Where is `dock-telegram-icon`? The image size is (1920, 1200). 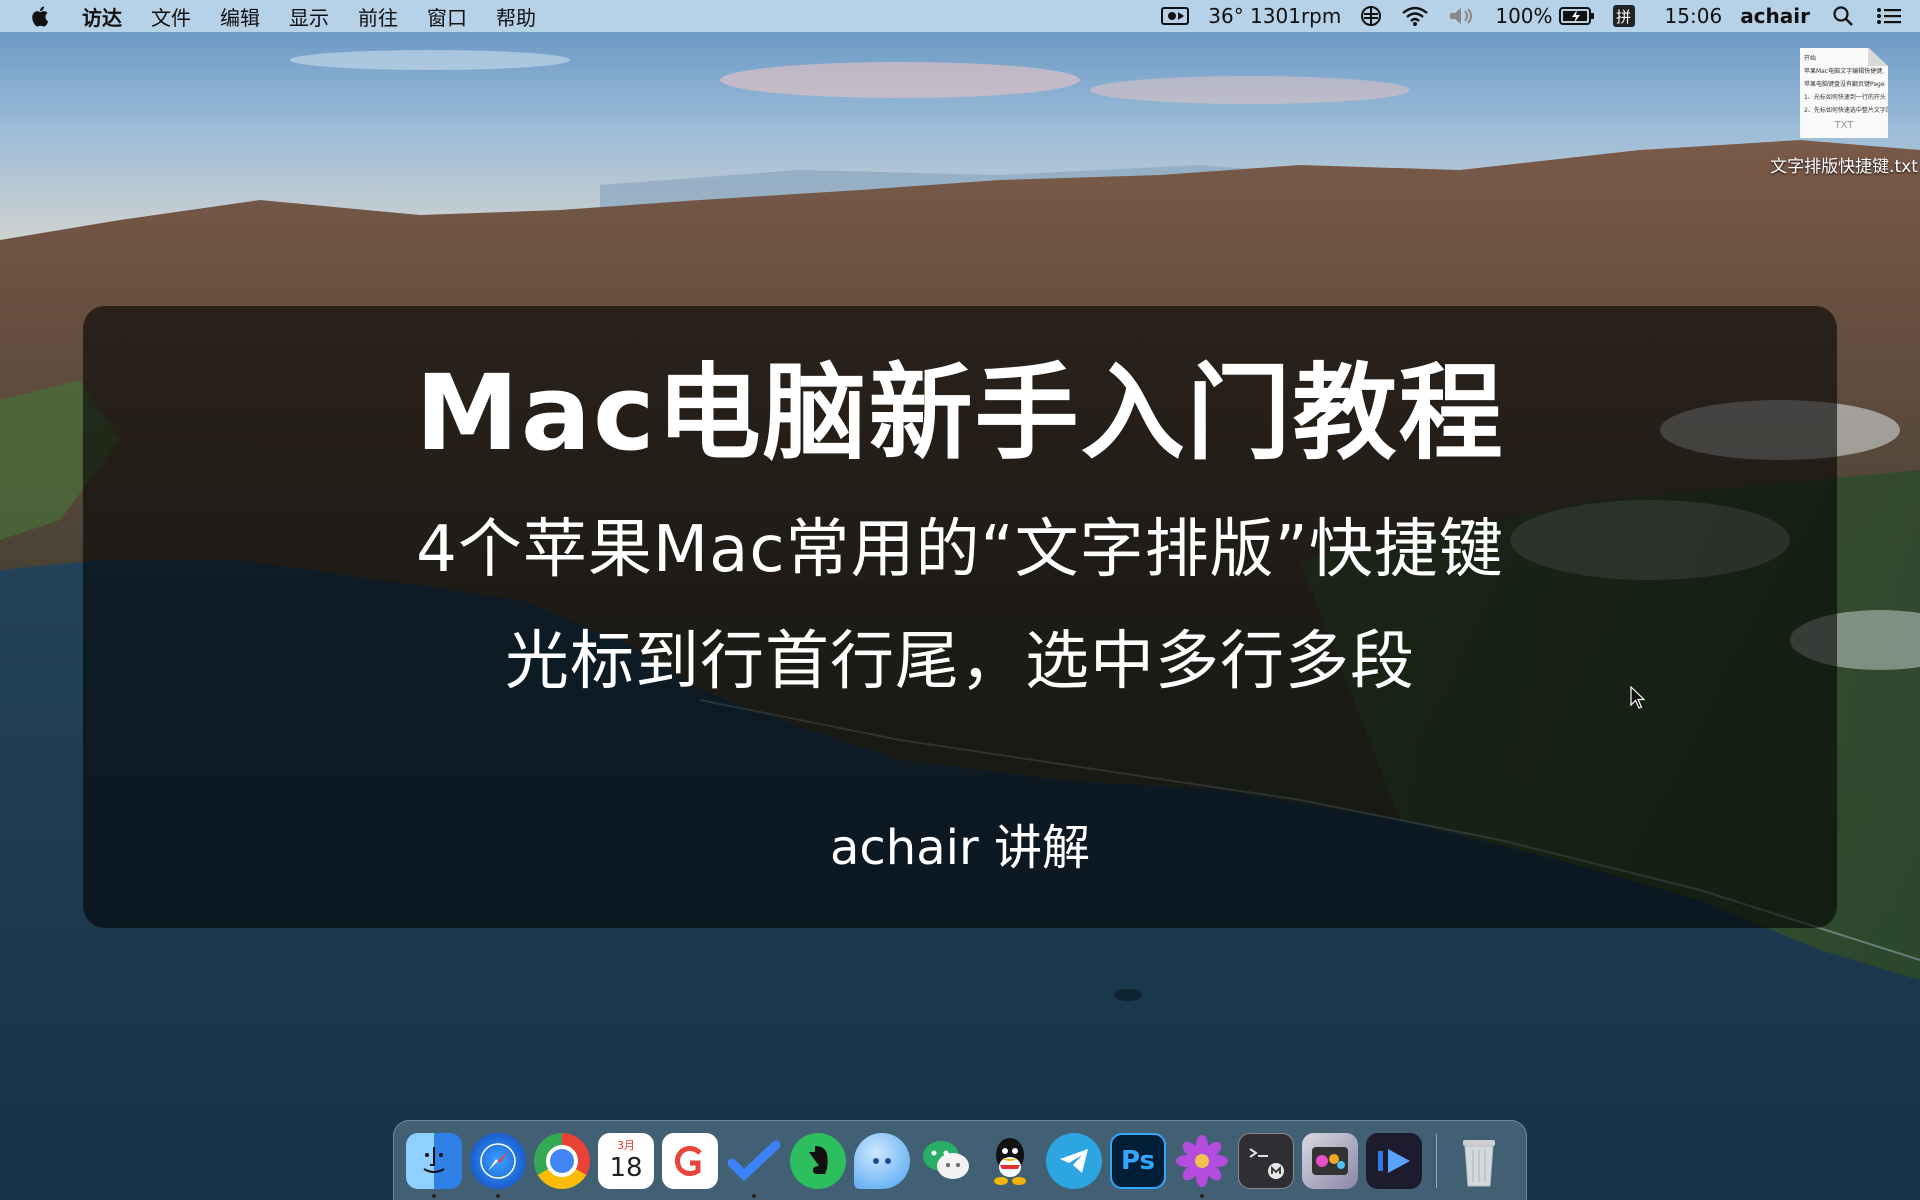 dock-telegram-icon is located at coordinates (1074, 1160).